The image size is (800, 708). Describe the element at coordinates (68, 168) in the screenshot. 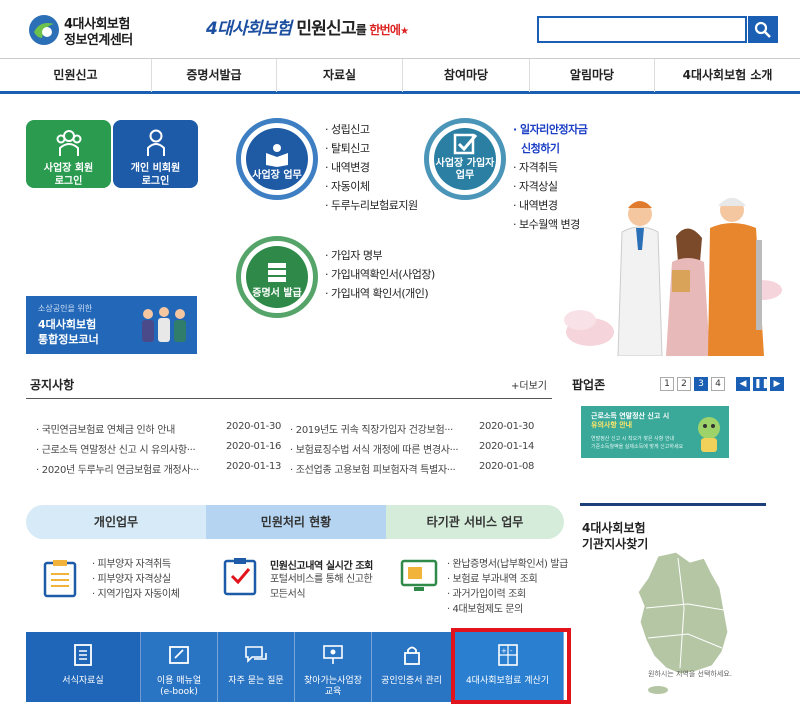

I see `member-login-line1: 사업장 회원` at that location.